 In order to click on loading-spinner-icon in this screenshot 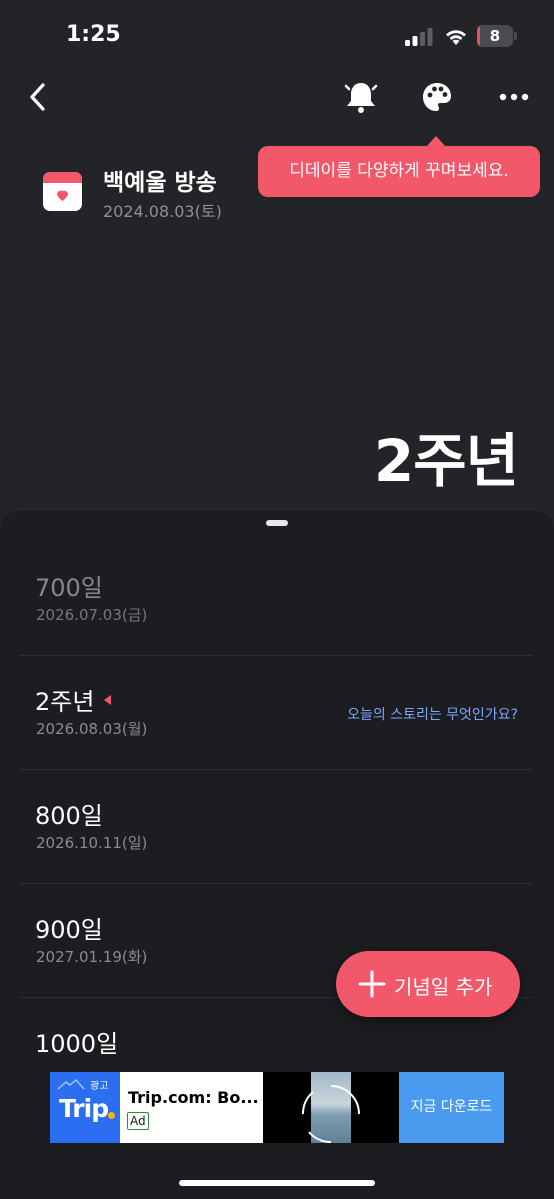, I will do `click(330, 1114)`.